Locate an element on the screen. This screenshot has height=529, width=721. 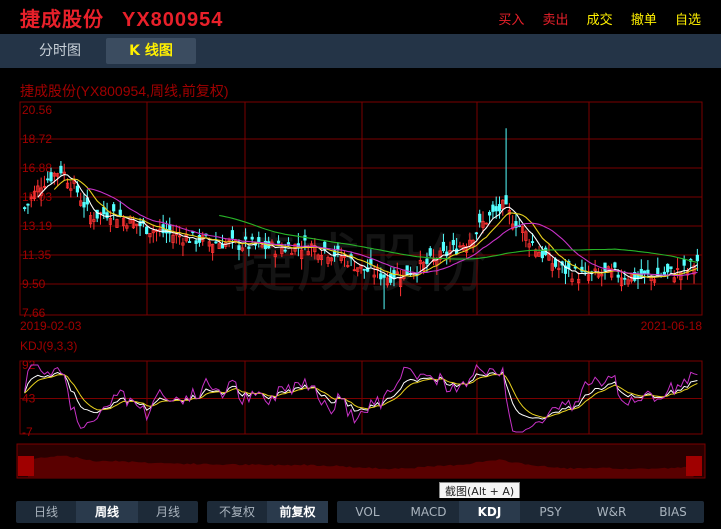
indicator-vol-button: VOL is located at coordinates (367, 512).